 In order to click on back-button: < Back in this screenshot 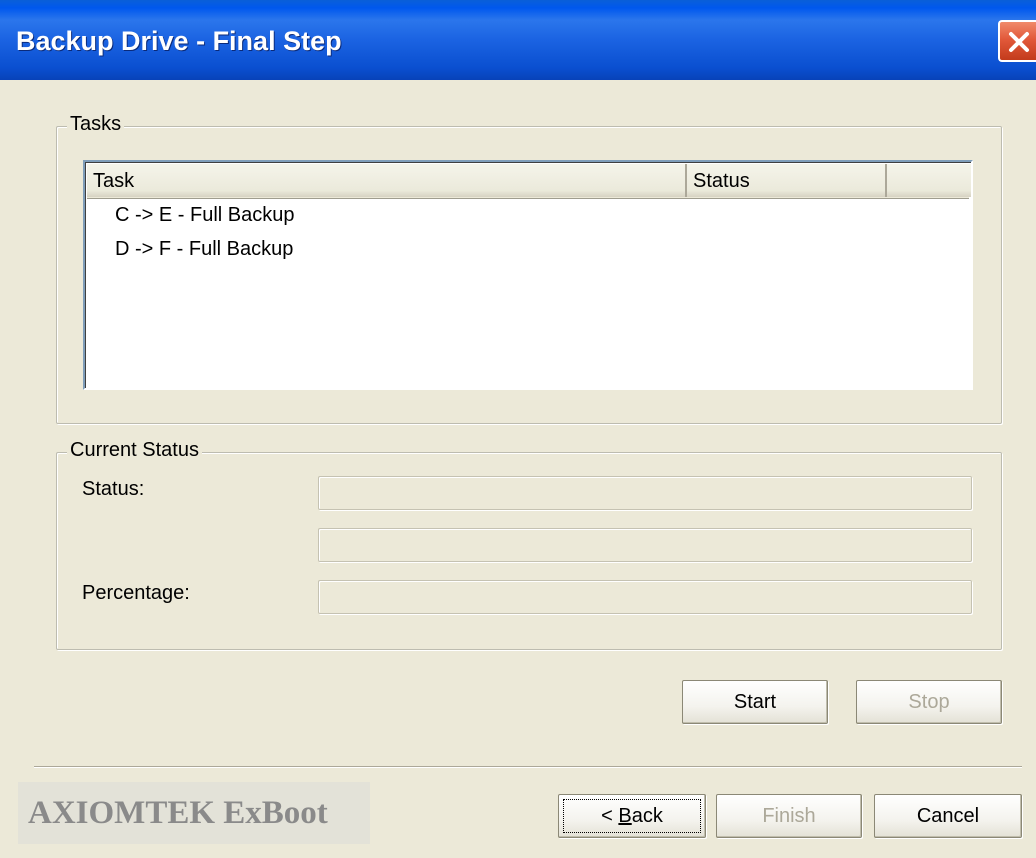, I will do `click(632, 816)`.